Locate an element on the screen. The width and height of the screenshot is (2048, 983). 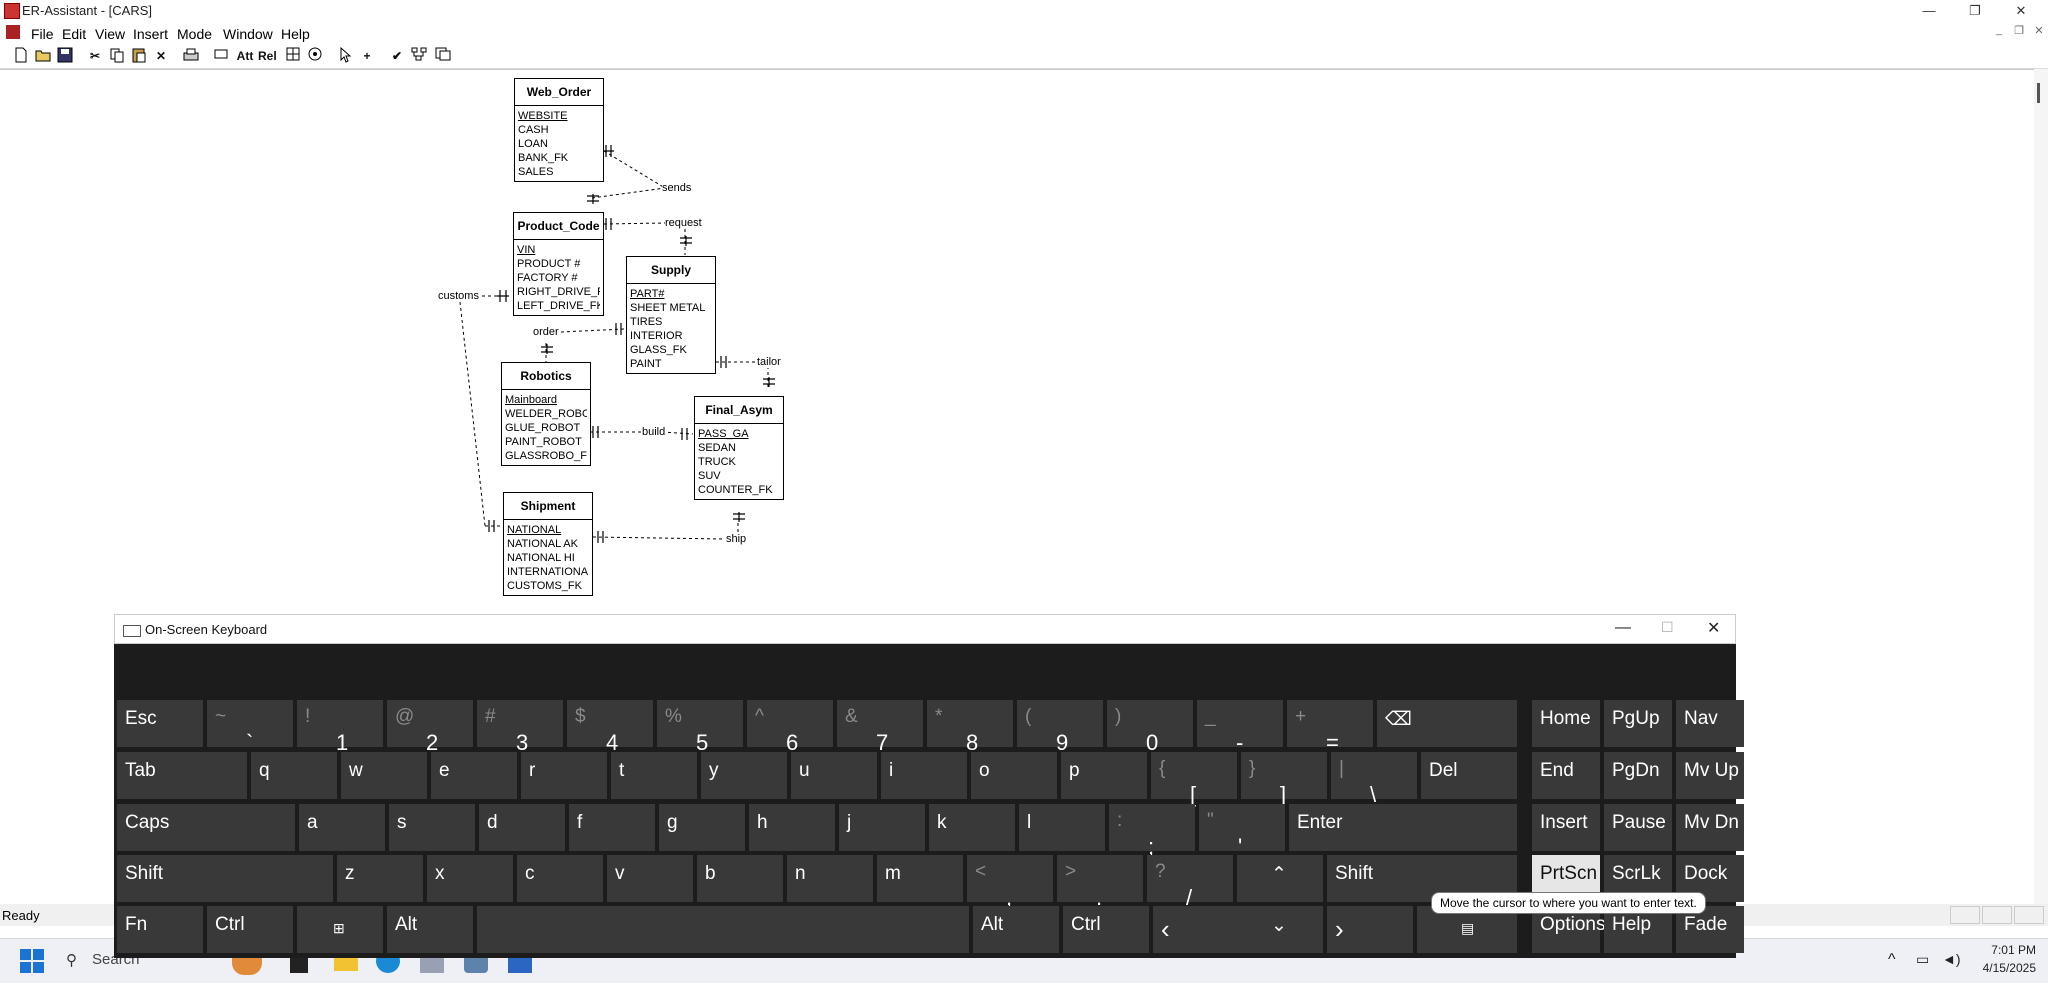
key-caps: Caps is located at coordinates (206, 827).